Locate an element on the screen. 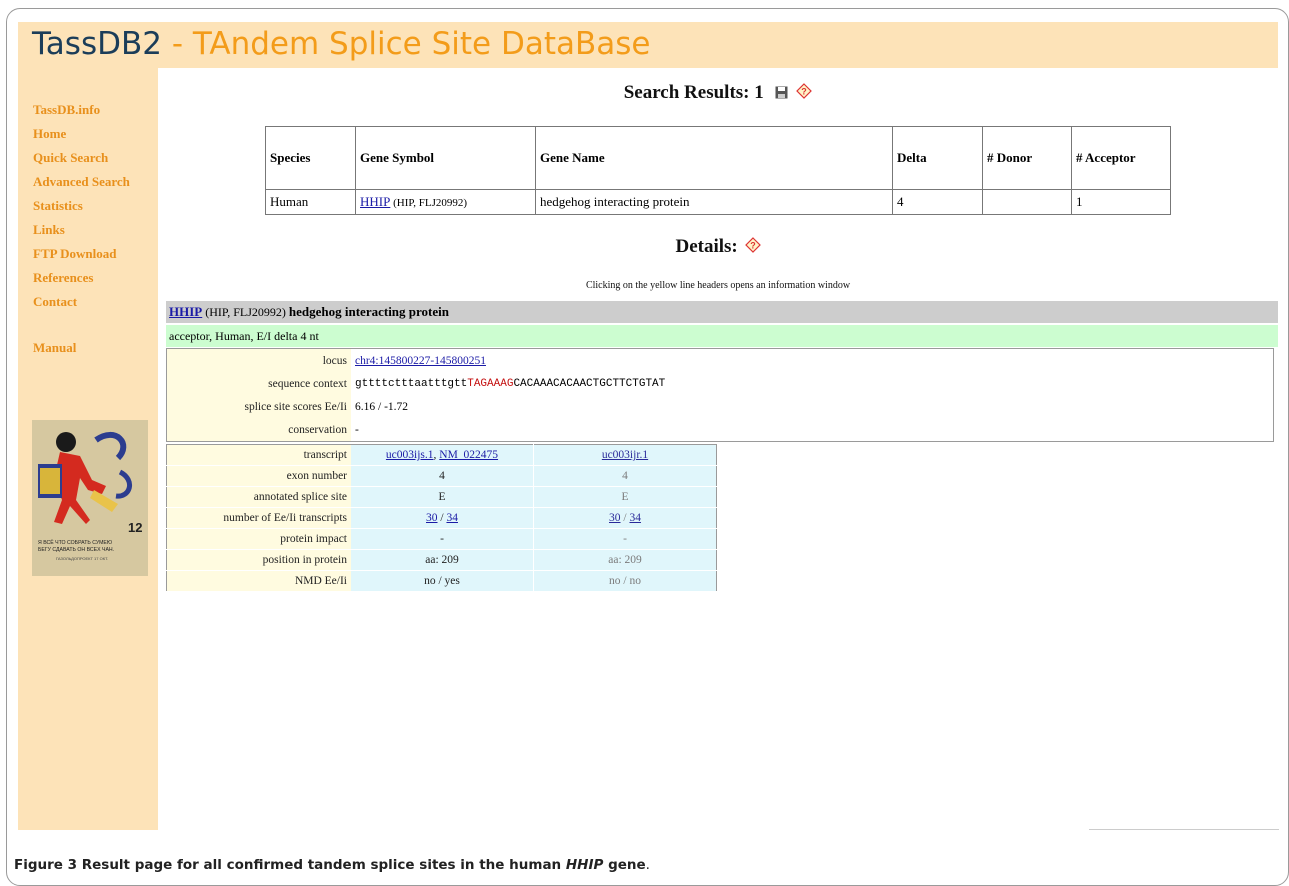  help-icon: ? is located at coordinates (804, 93).